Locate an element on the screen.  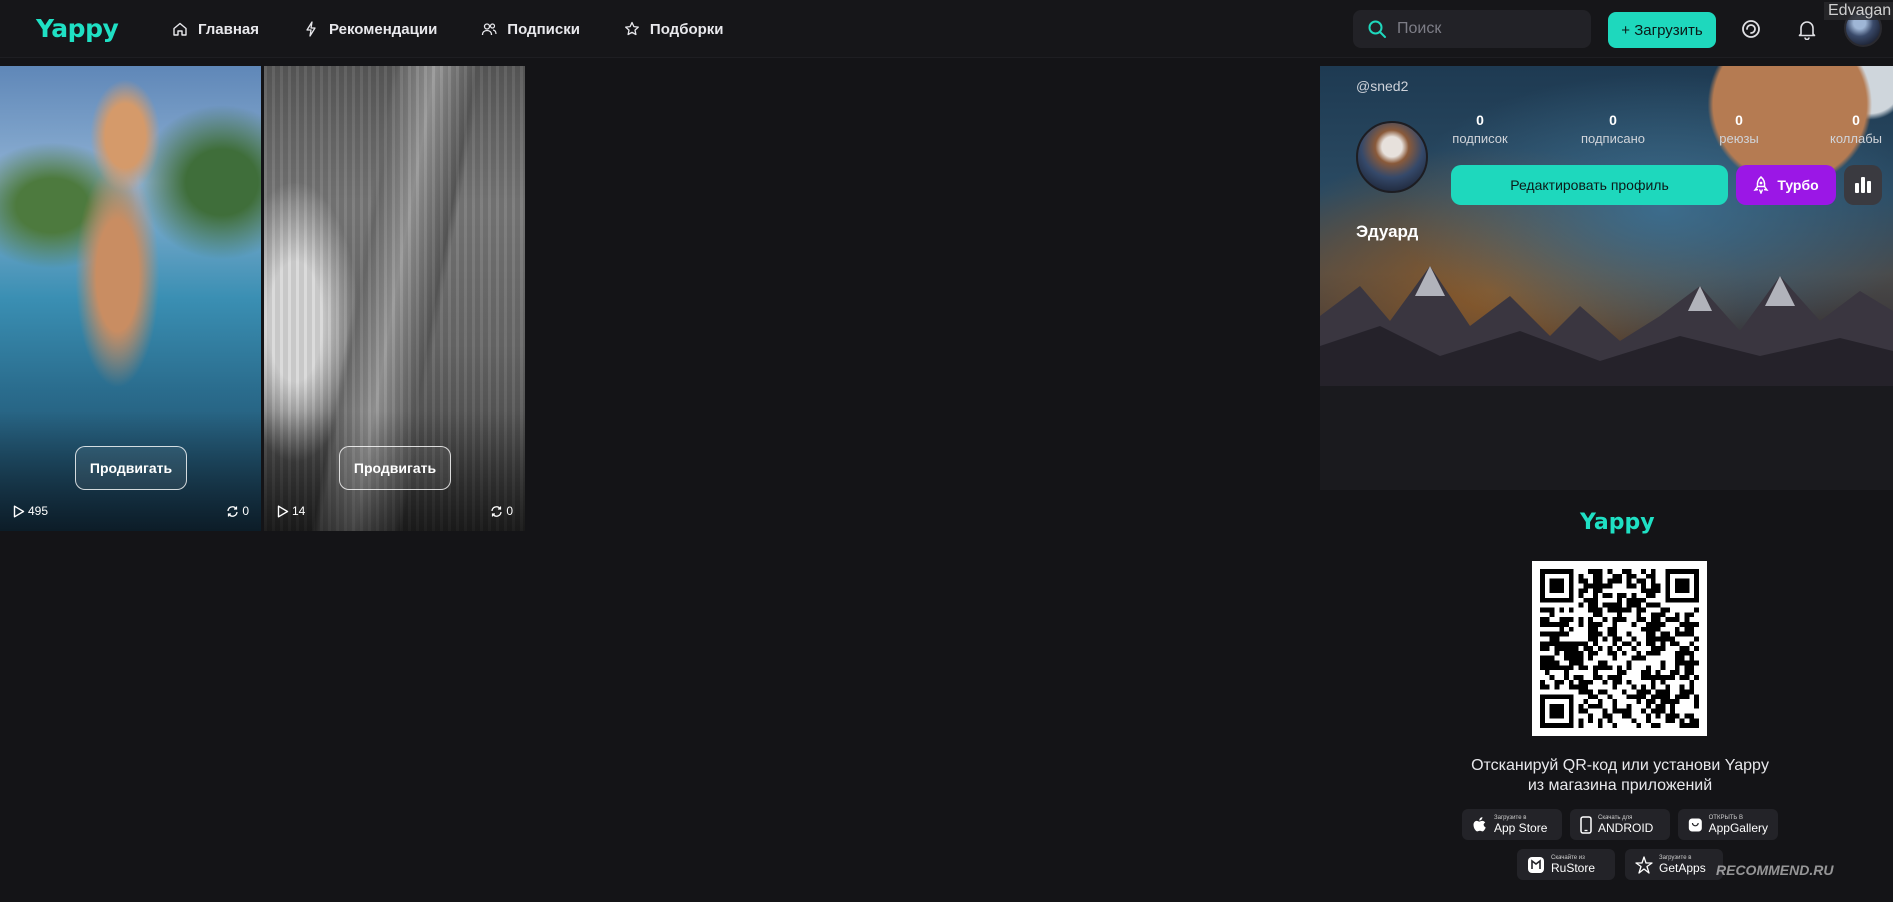
nav-subscriptions-label: Подписки is located at coordinates (543, 29).